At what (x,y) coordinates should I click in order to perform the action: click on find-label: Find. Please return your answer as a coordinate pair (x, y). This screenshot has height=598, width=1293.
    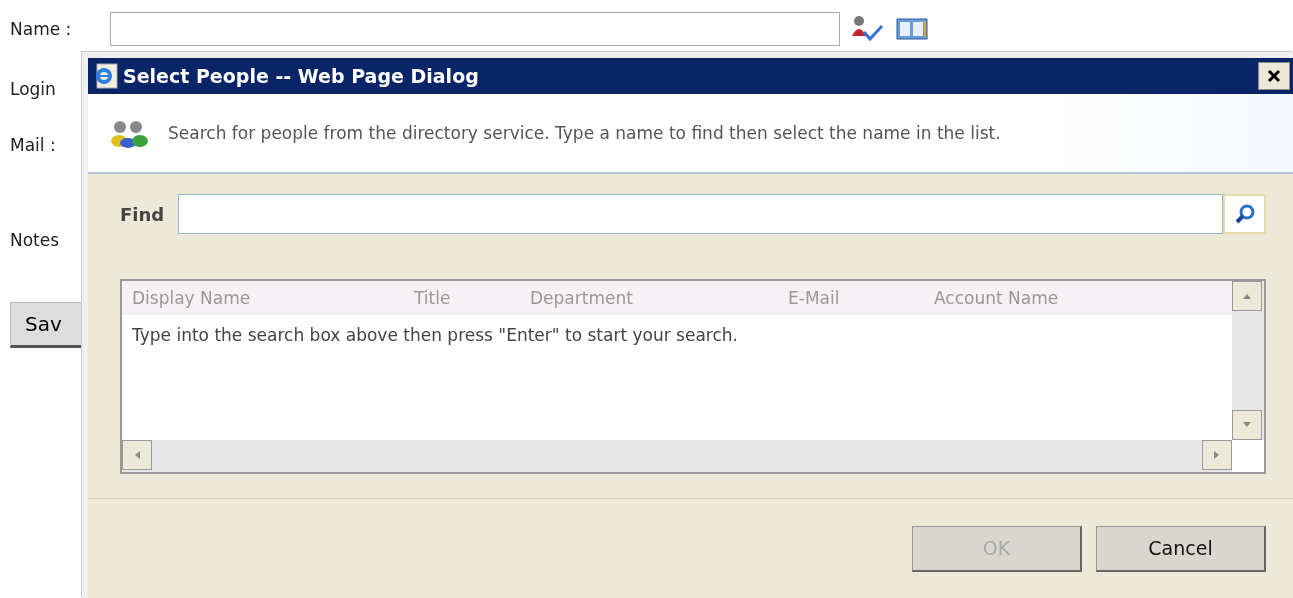
    Looking at the image, I should click on (143, 214).